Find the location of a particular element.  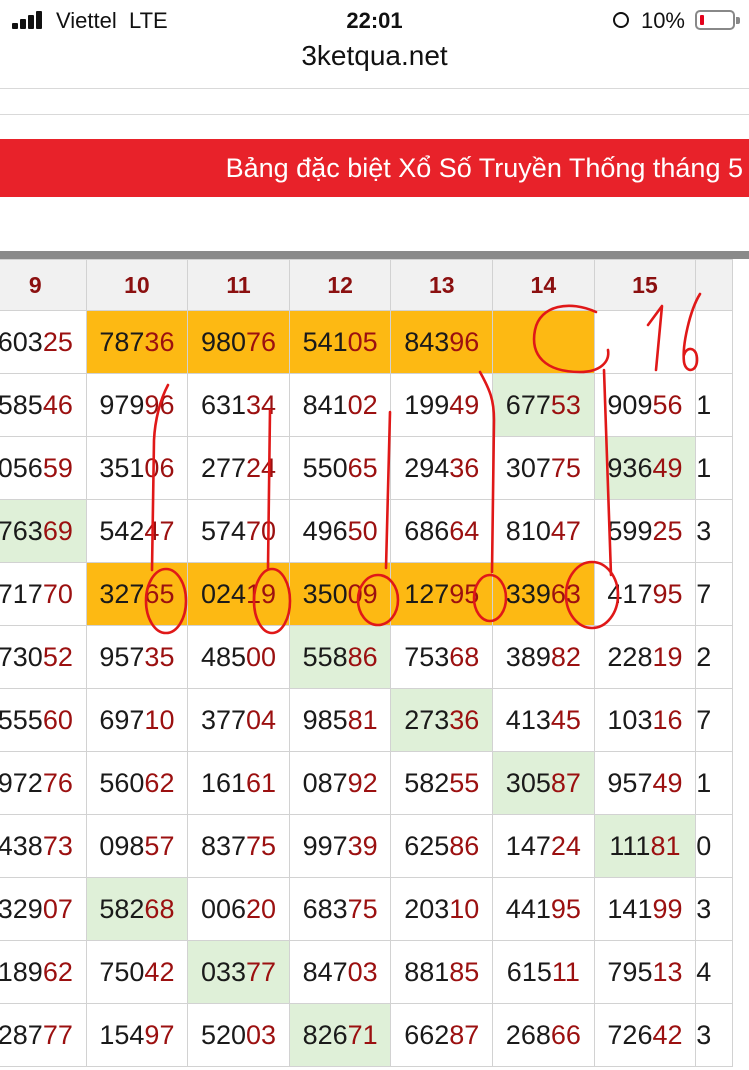

result-prefix: 936 is located at coordinates (630, 467).